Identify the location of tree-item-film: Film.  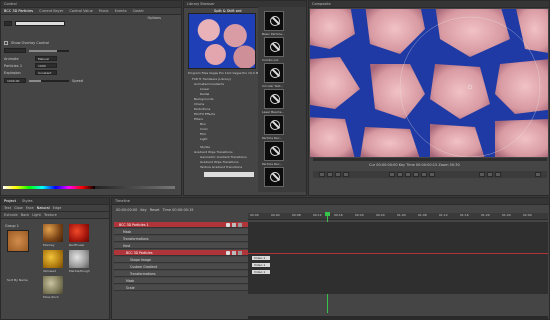
(203, 134).